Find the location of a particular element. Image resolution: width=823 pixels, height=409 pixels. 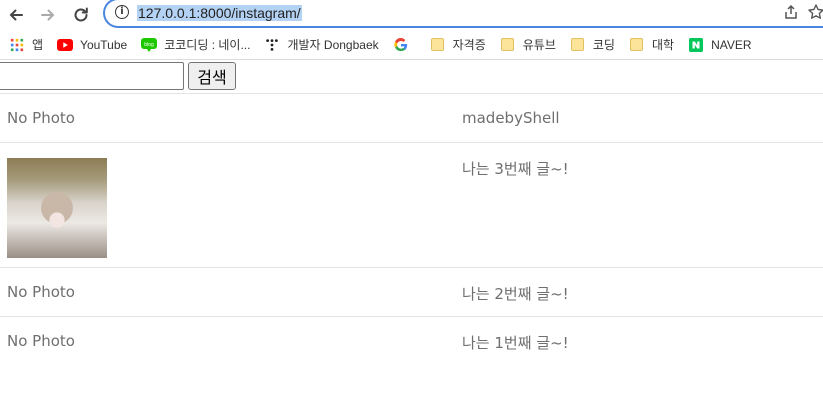

post-message: madebyShell is located at coordinates (639, 118).